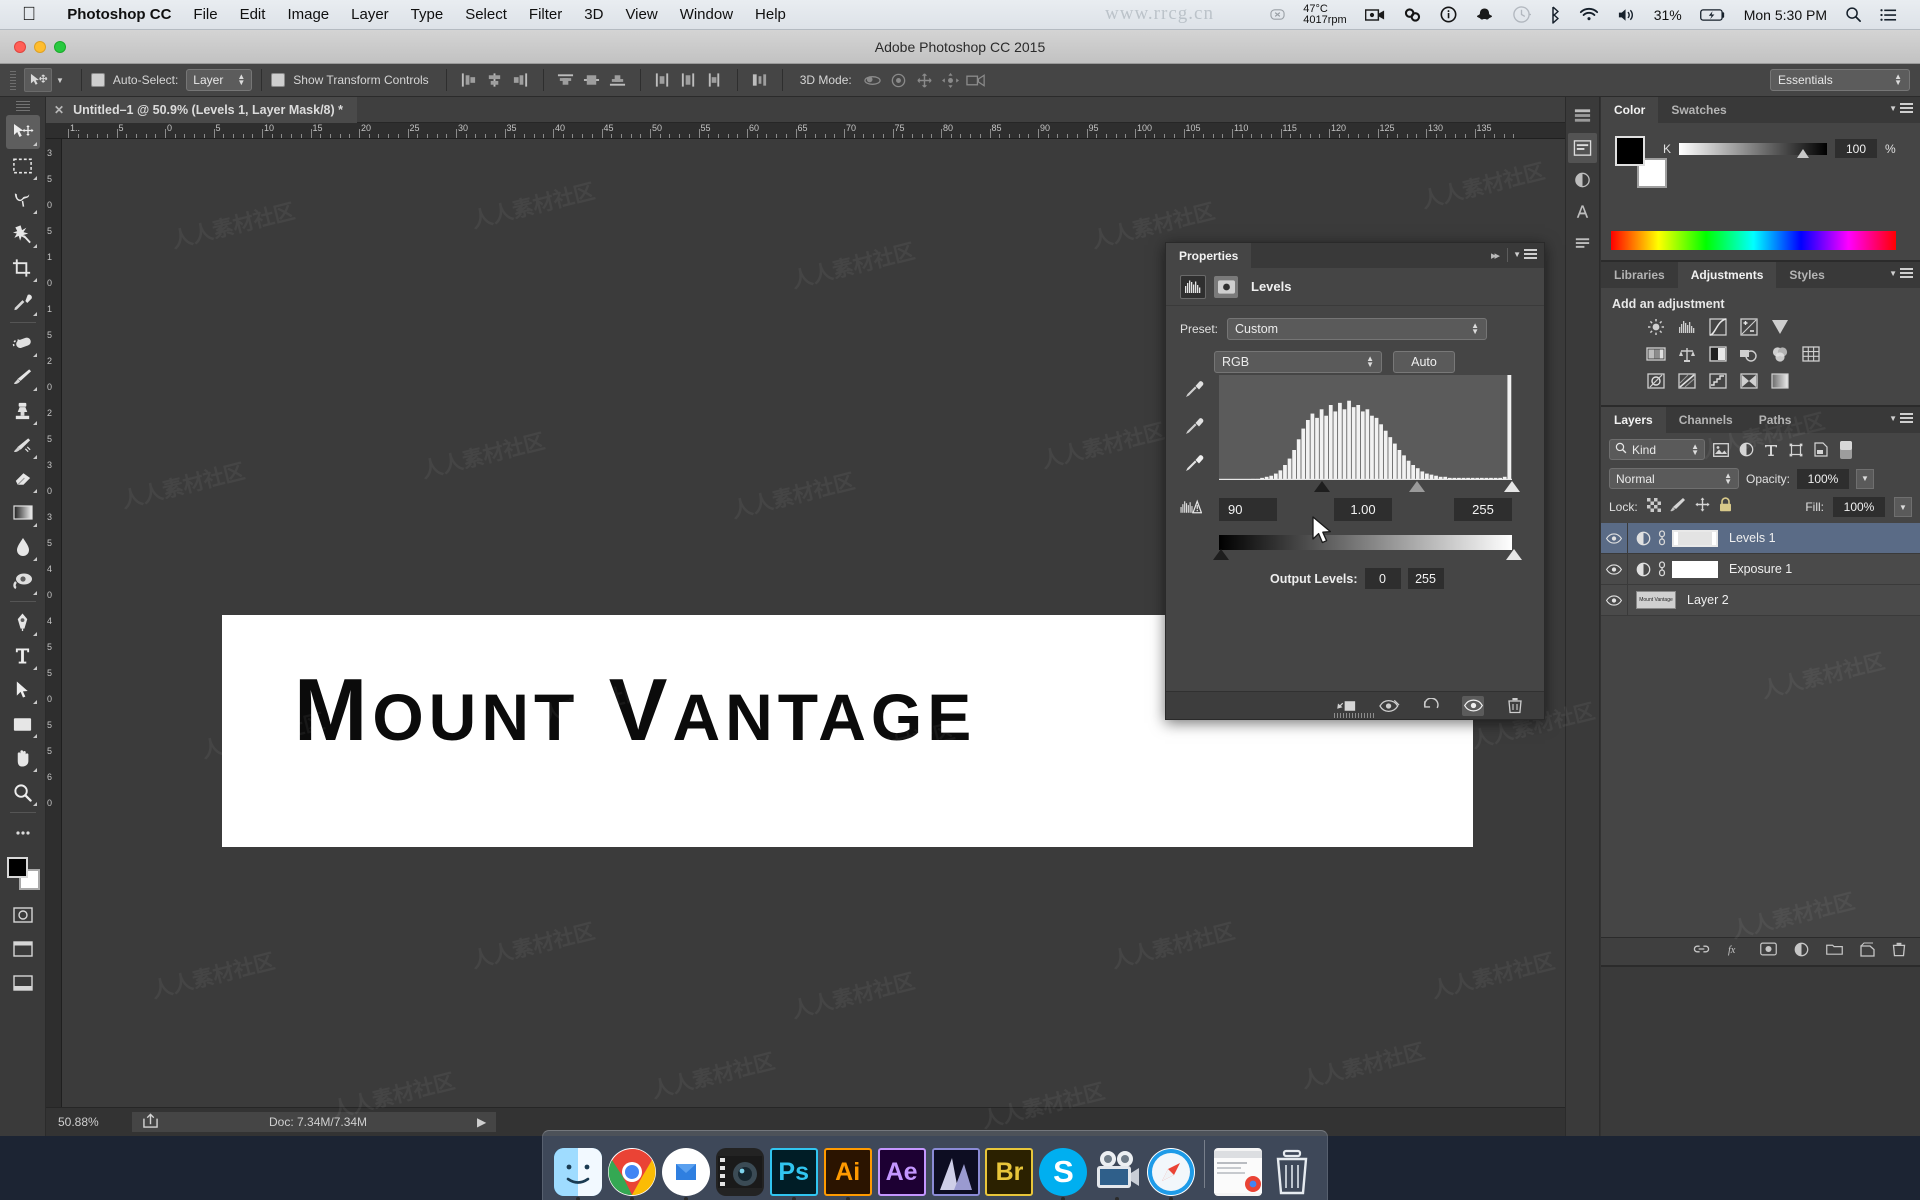 The height and width of the screenshot is (1200, 1920). Describe the element at coordinates (1735, 951) in the screenshot. I see `layer-style-icon: fx` at that location.